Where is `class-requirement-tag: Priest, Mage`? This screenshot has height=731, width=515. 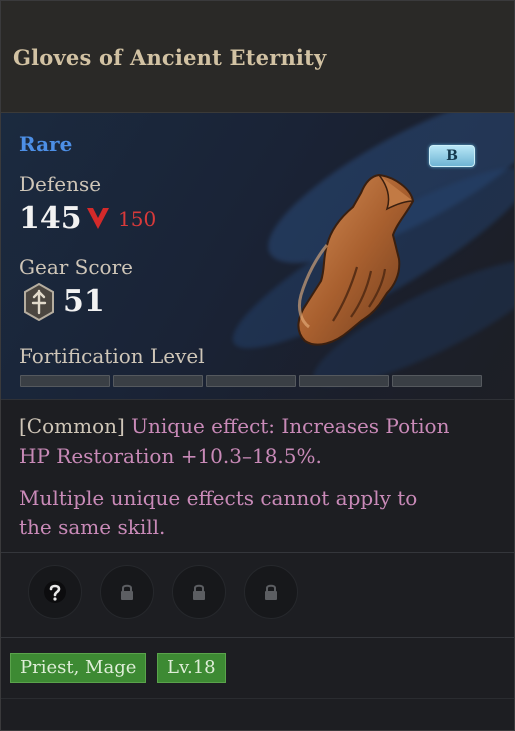
class-requirement-tag: Priest, Mage is located at coordinates (78, 668).